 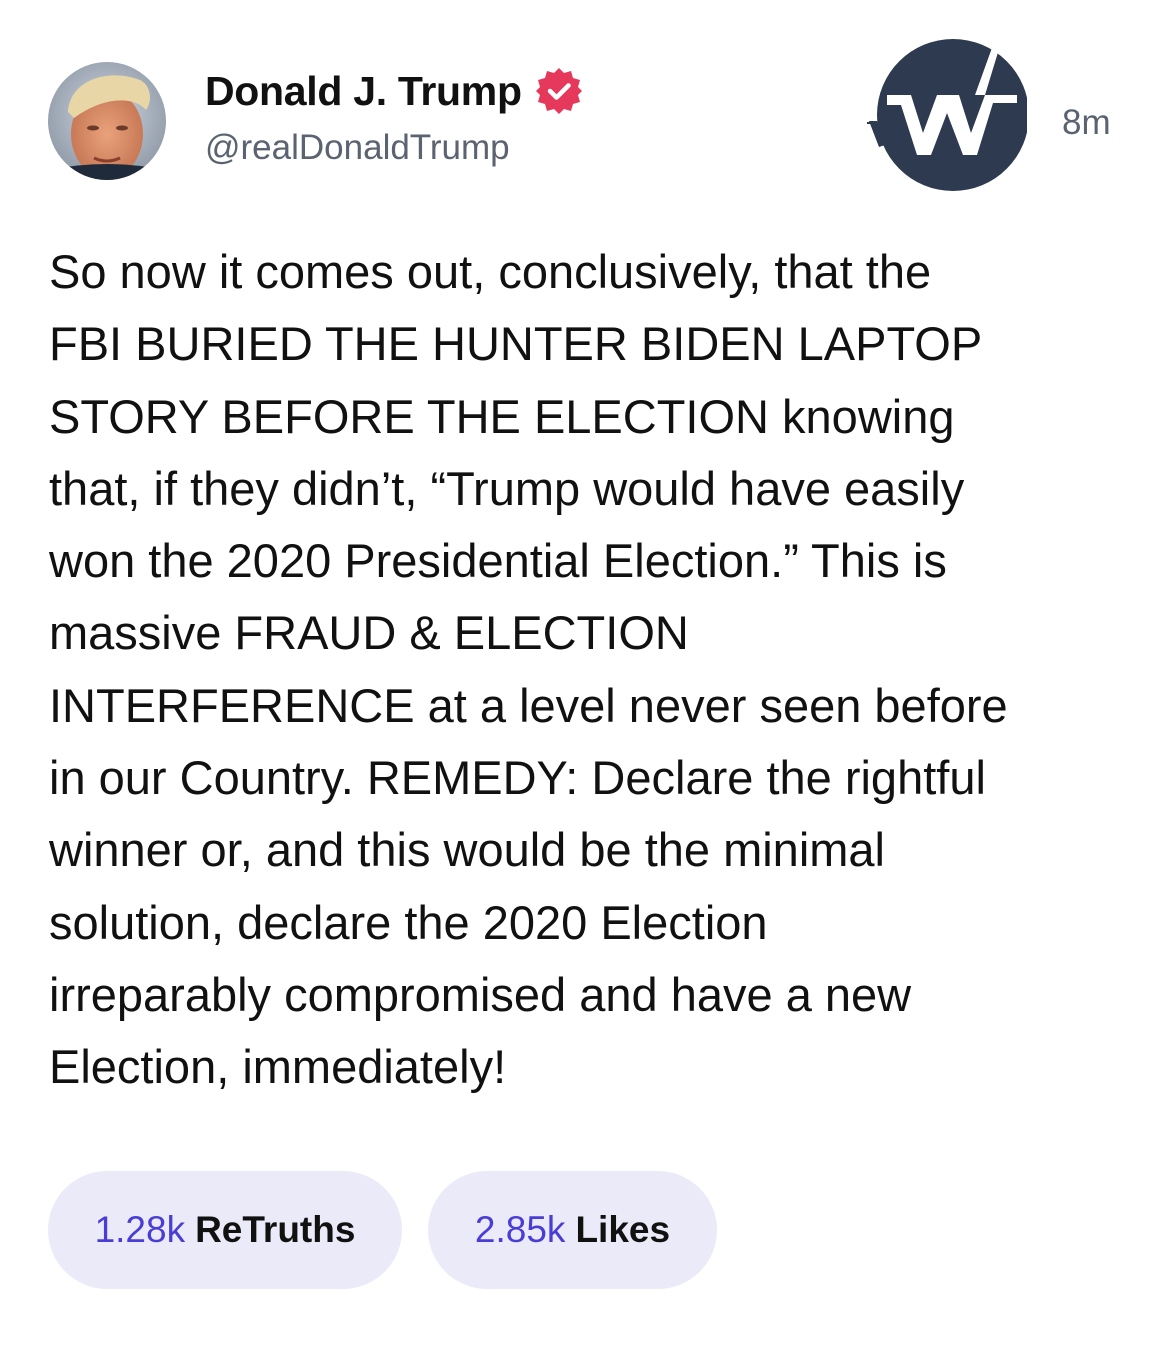 I want to click on profile-avatar, so click(x=107, y=121).